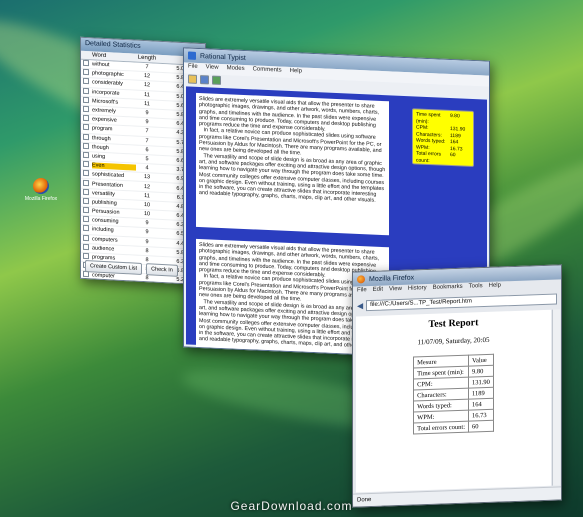 This screenshot has height=517, width=583. Describe the element at coordinates (417, 290) in the screenshot. I see `ff-menu-history: History` at that location.